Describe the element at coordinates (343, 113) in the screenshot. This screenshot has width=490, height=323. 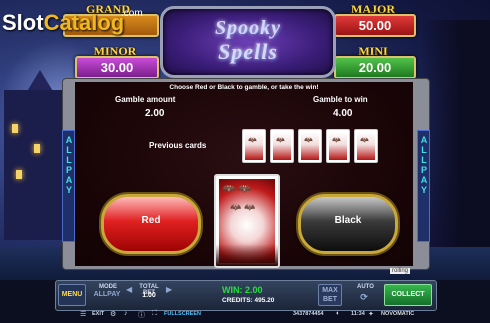
I see `gamble-to-win-value: 4.00` at that location.